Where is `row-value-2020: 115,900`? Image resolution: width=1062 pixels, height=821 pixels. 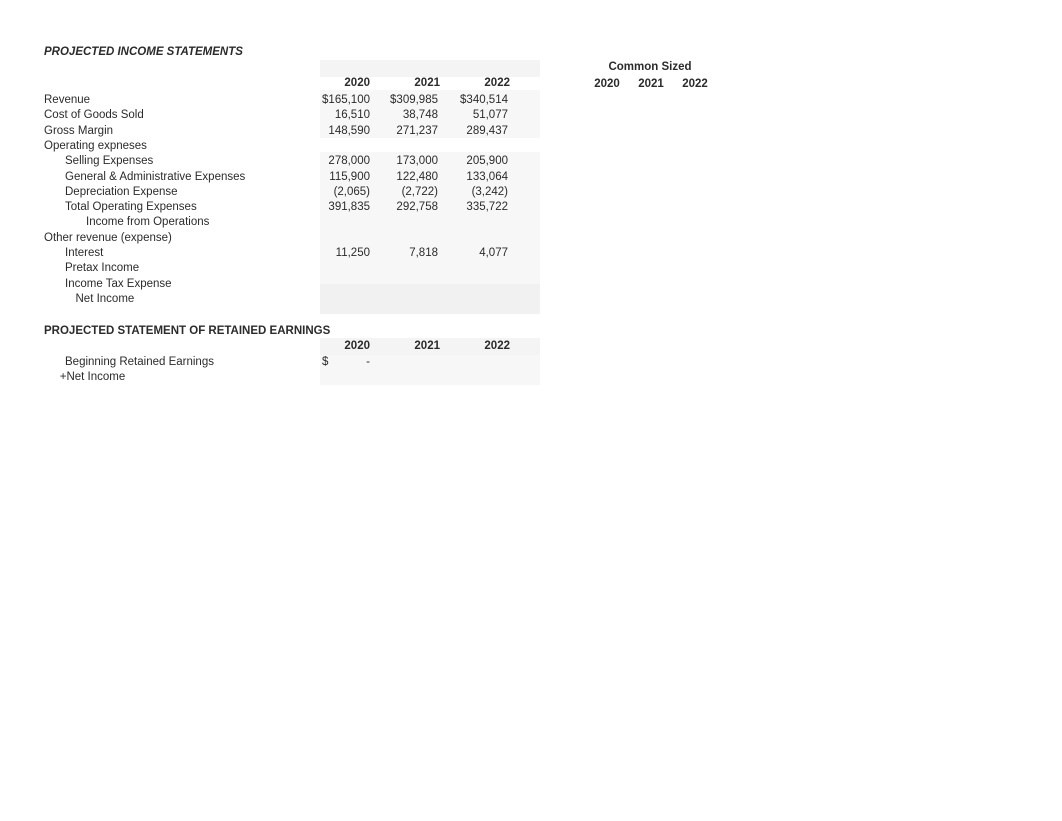
row-value-2020: 115,900 is located at coordinates (349, 176).